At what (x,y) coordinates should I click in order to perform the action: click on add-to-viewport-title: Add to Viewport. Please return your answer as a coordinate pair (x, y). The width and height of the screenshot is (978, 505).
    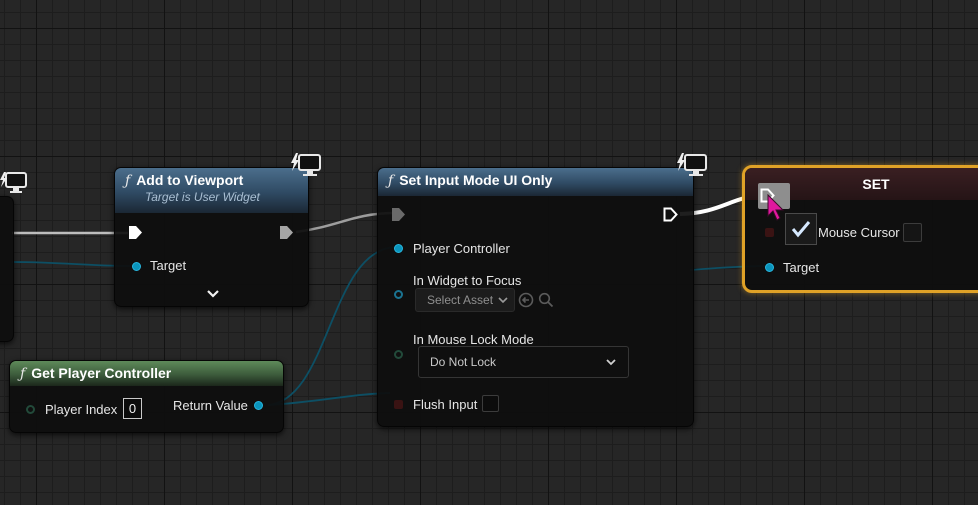
    Looking at the image, I should click on (190, 180).